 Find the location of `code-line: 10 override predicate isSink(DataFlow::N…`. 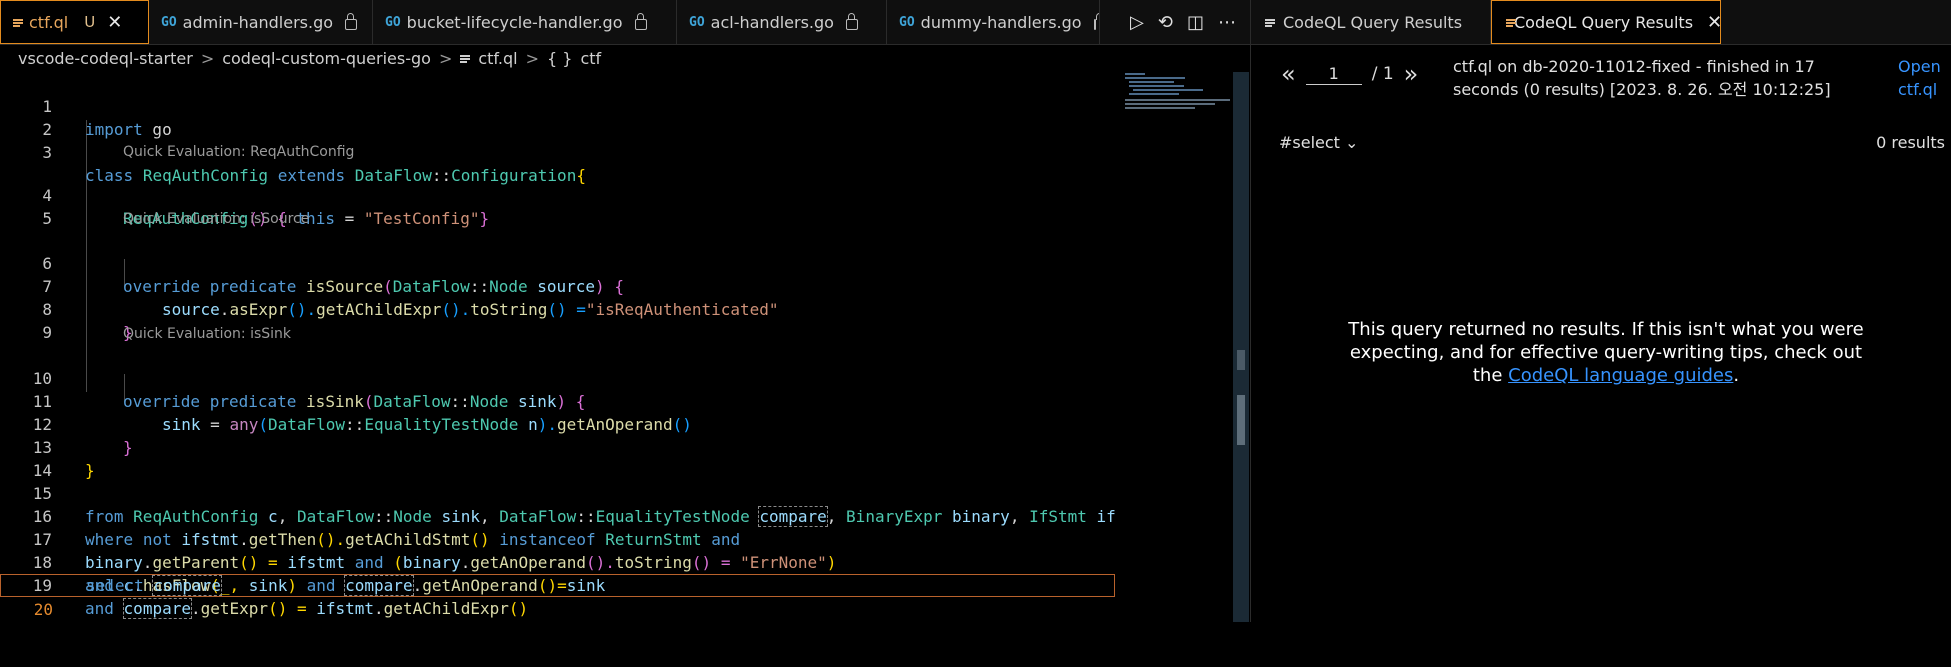

code-line: 10 override predicate isSink(DataFlow::N… is located at coordinates (557, 377).